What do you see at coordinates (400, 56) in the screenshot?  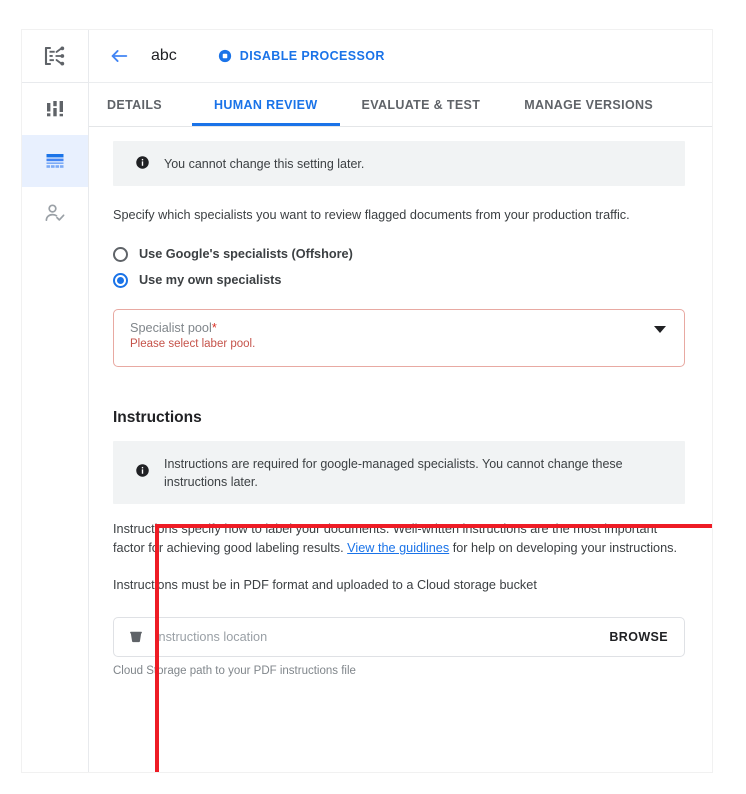 I see `header-bar: abc DISABLE PROCESSOR` at bounding box center [400, 56].